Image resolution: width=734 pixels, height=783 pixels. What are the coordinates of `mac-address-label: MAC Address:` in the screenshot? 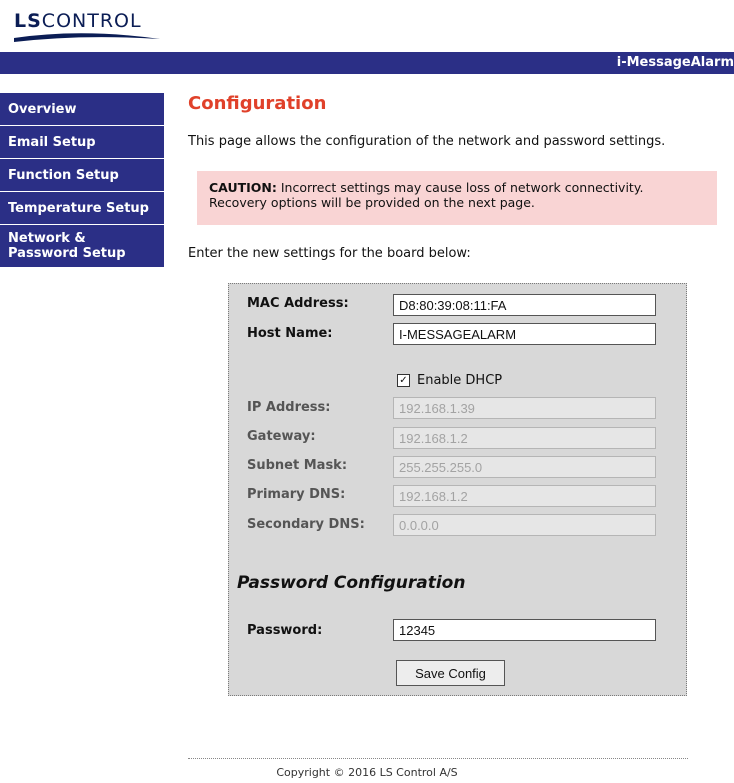 It's located at (298, 303).